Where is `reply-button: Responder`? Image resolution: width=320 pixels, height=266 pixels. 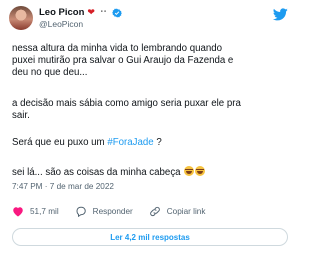 reply-button: Responder is located at coordinates (104, 211).